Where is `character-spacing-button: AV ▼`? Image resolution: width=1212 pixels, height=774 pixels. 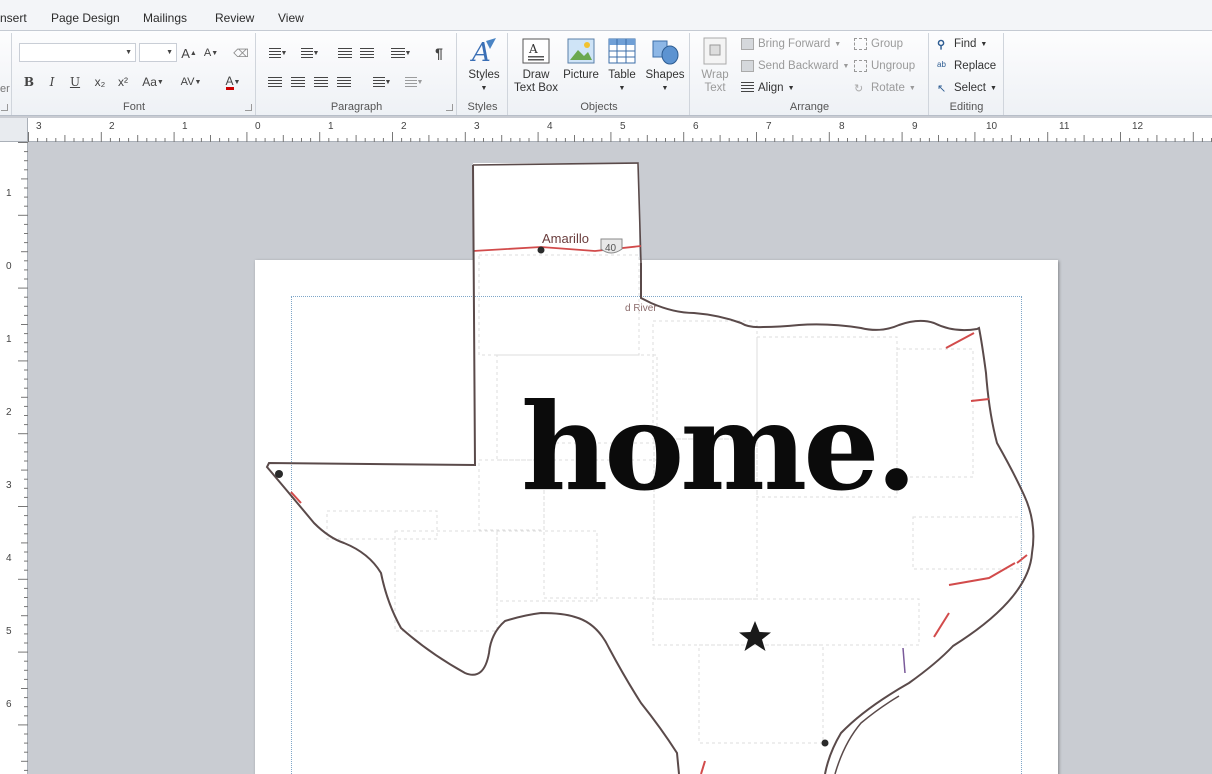
character-spacing-button: AV ▼ is located at coordinates (191, 82).